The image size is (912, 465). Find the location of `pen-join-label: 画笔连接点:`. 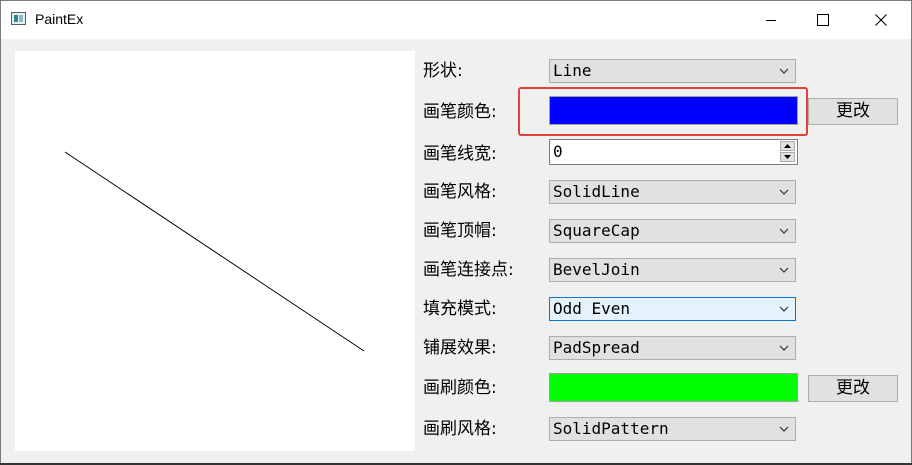

pen-join-label: 画笔连接点: is located at coordinates (468, 270).